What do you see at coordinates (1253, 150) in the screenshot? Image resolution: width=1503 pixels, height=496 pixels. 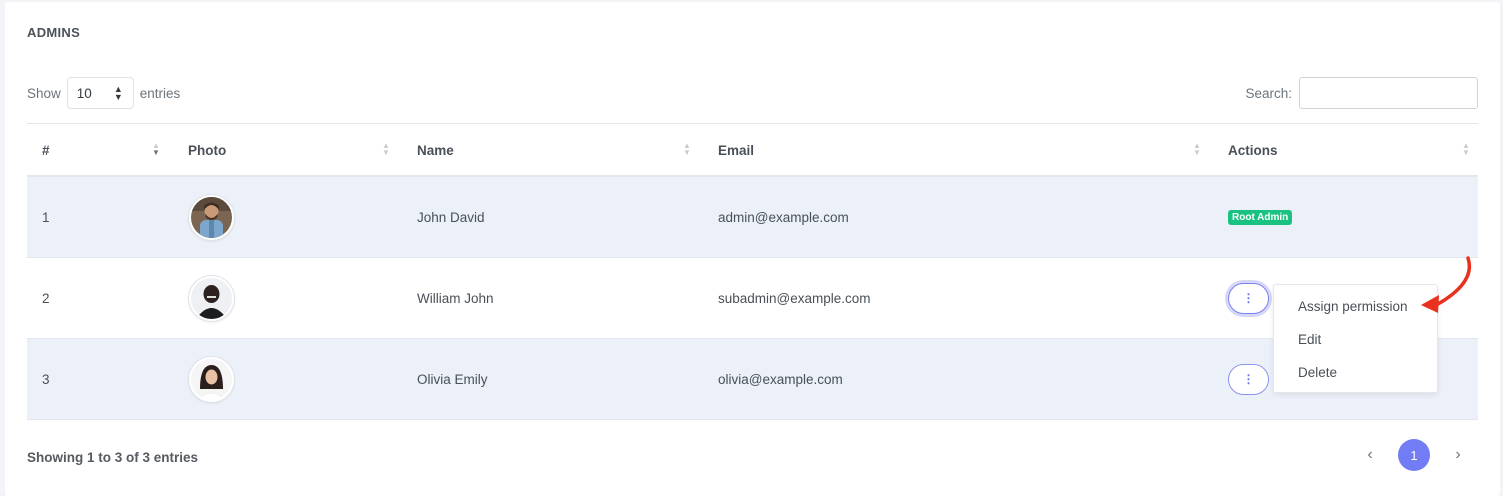 I see `header-actions: Actions` at bounding box center [1253, 150].